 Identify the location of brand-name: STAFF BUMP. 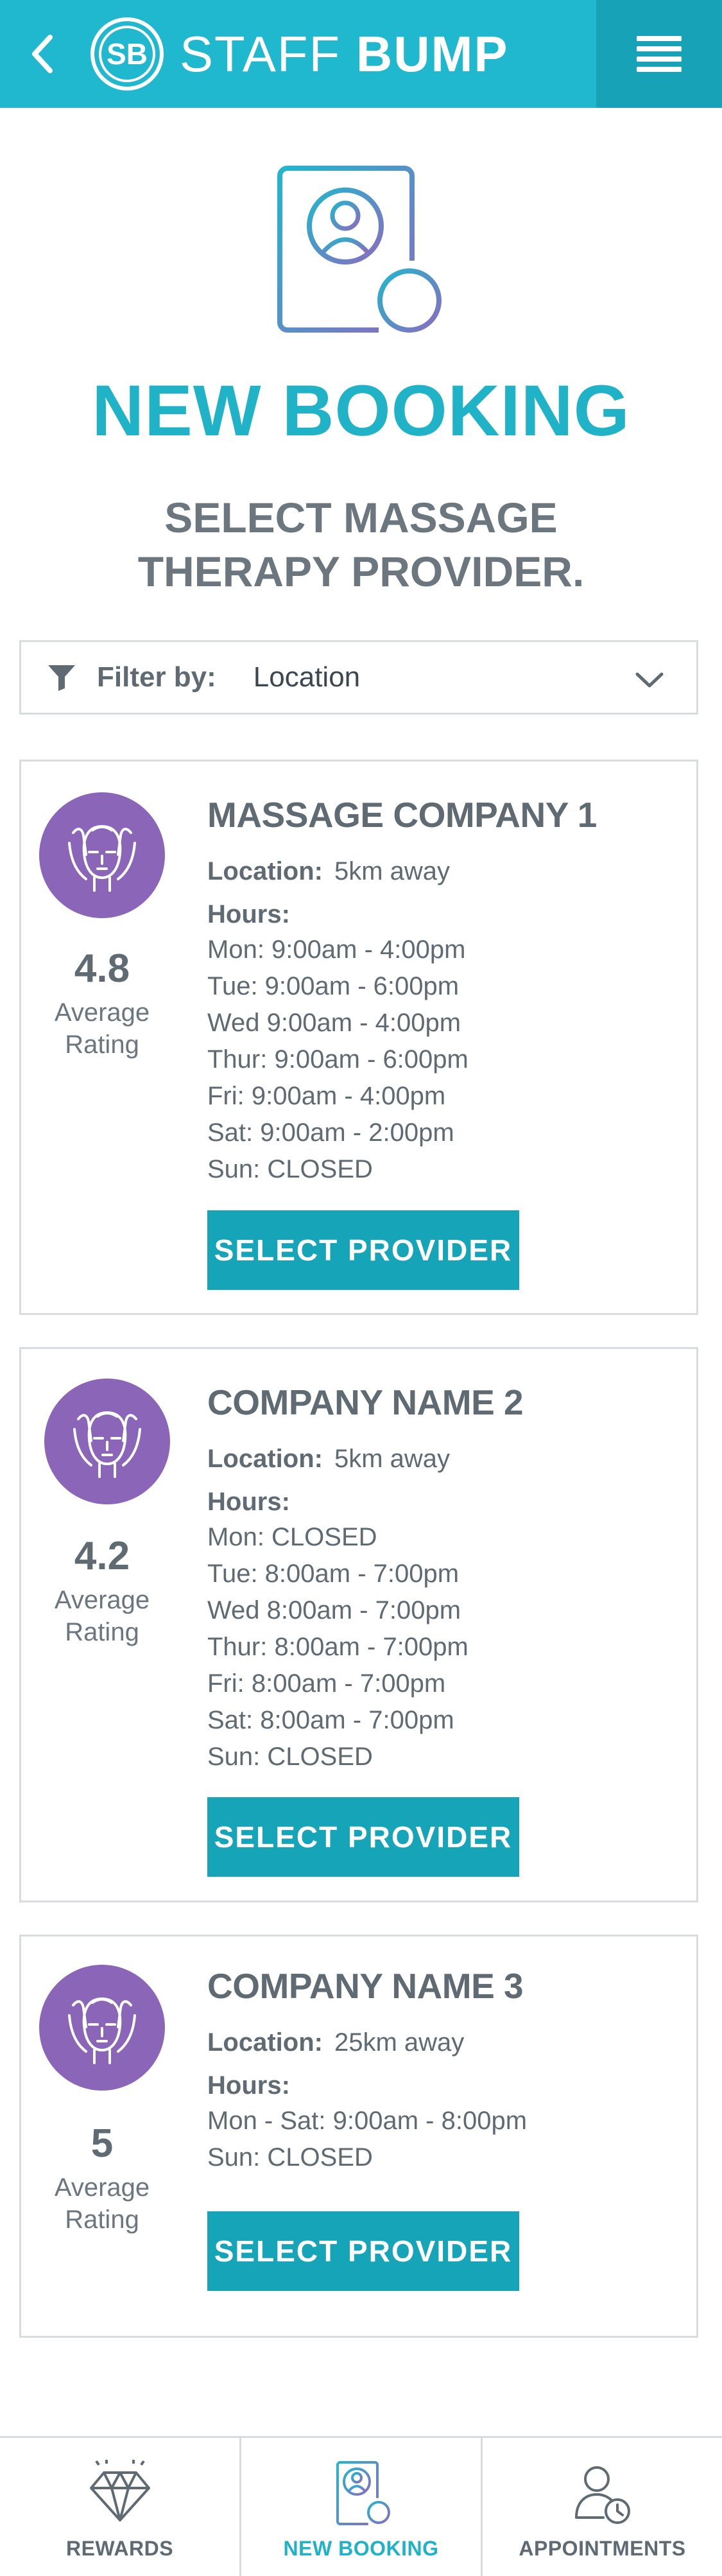
(345, 54).